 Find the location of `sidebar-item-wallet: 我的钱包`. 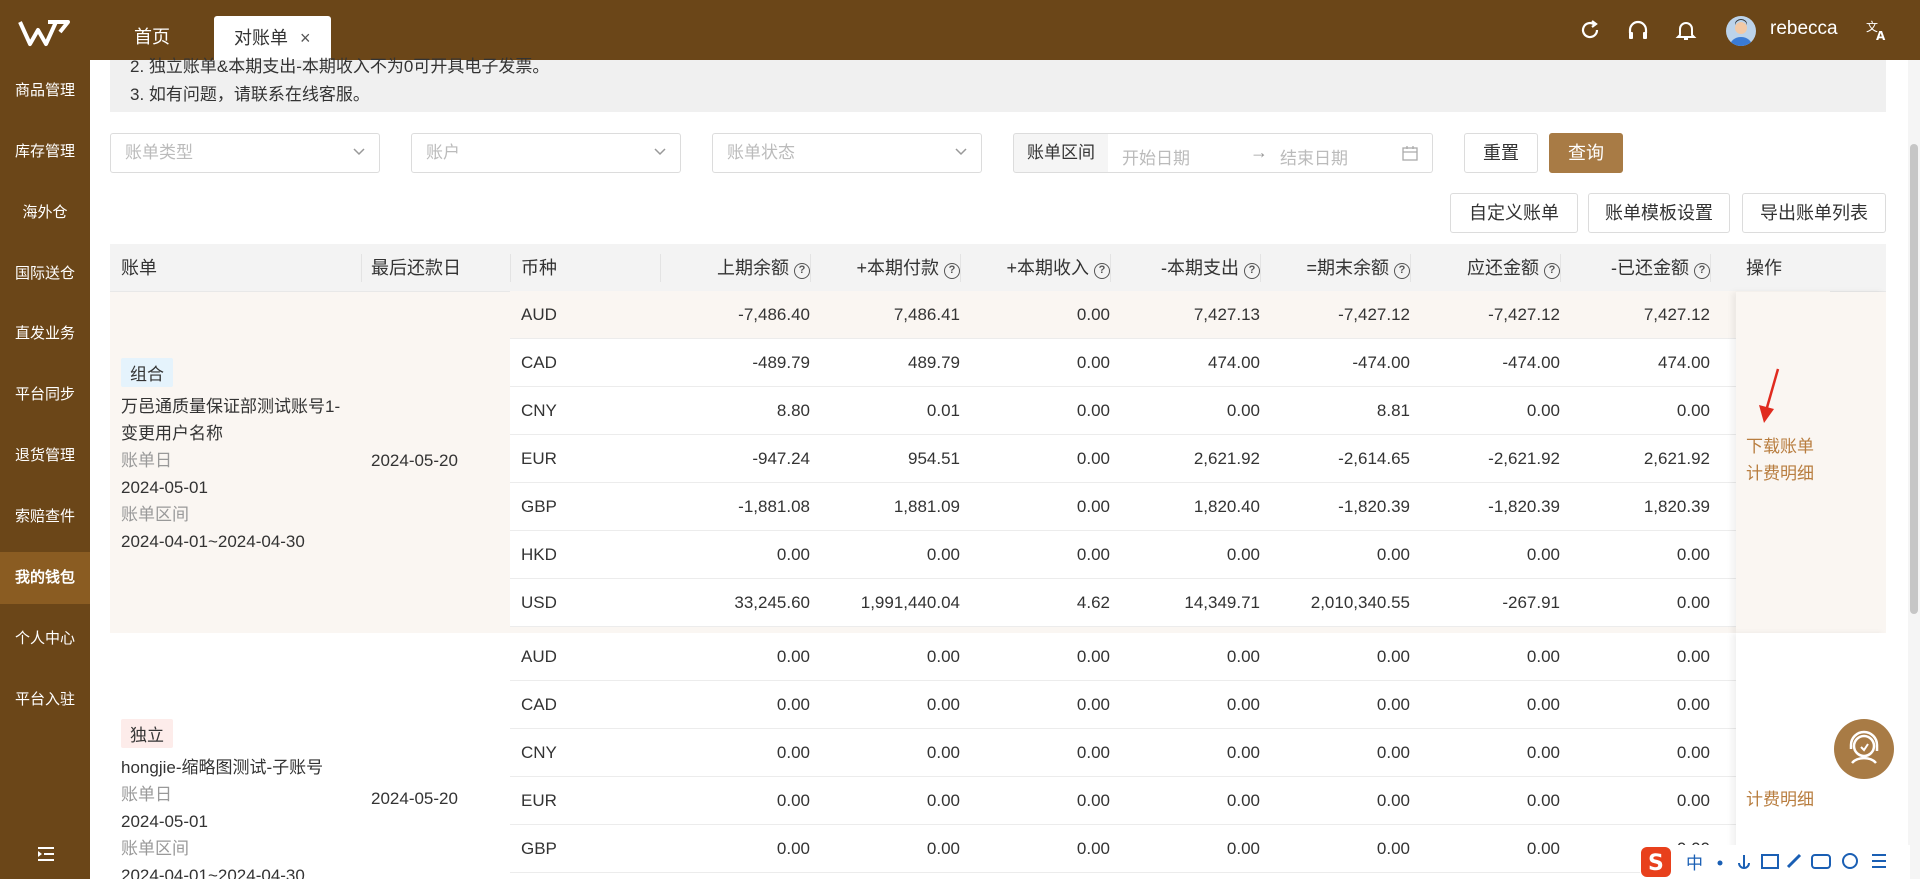

sidebar-item-wallet: 我的钱包 is located at coordinates (45, 578).